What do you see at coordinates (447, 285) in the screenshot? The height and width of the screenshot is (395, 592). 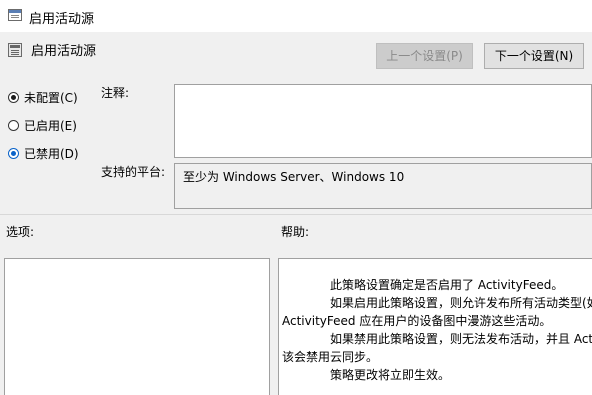 I see `help-line: 此策略设置确定是否启用了 ActivityFeed。` at bounding box center [447, 285].